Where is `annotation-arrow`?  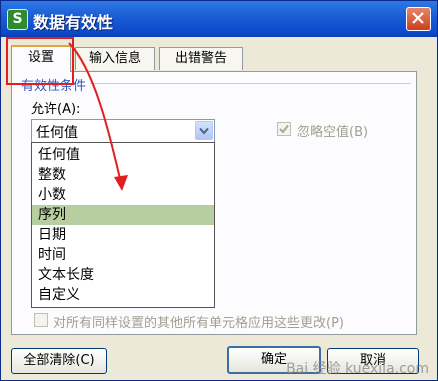
annotation-arrow is located at coordinates (98, 116).